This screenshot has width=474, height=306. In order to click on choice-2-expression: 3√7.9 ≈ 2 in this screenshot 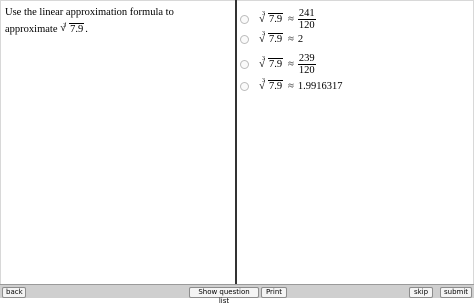, I will do `click(281, 39)`.